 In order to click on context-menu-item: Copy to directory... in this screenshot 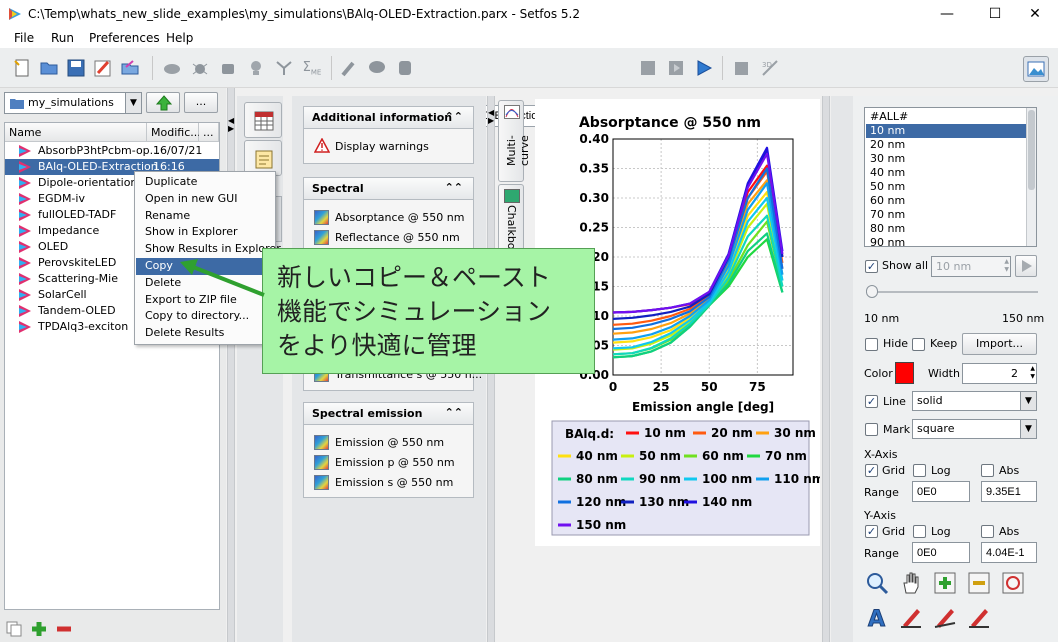, I will do `click(205, 316)`.